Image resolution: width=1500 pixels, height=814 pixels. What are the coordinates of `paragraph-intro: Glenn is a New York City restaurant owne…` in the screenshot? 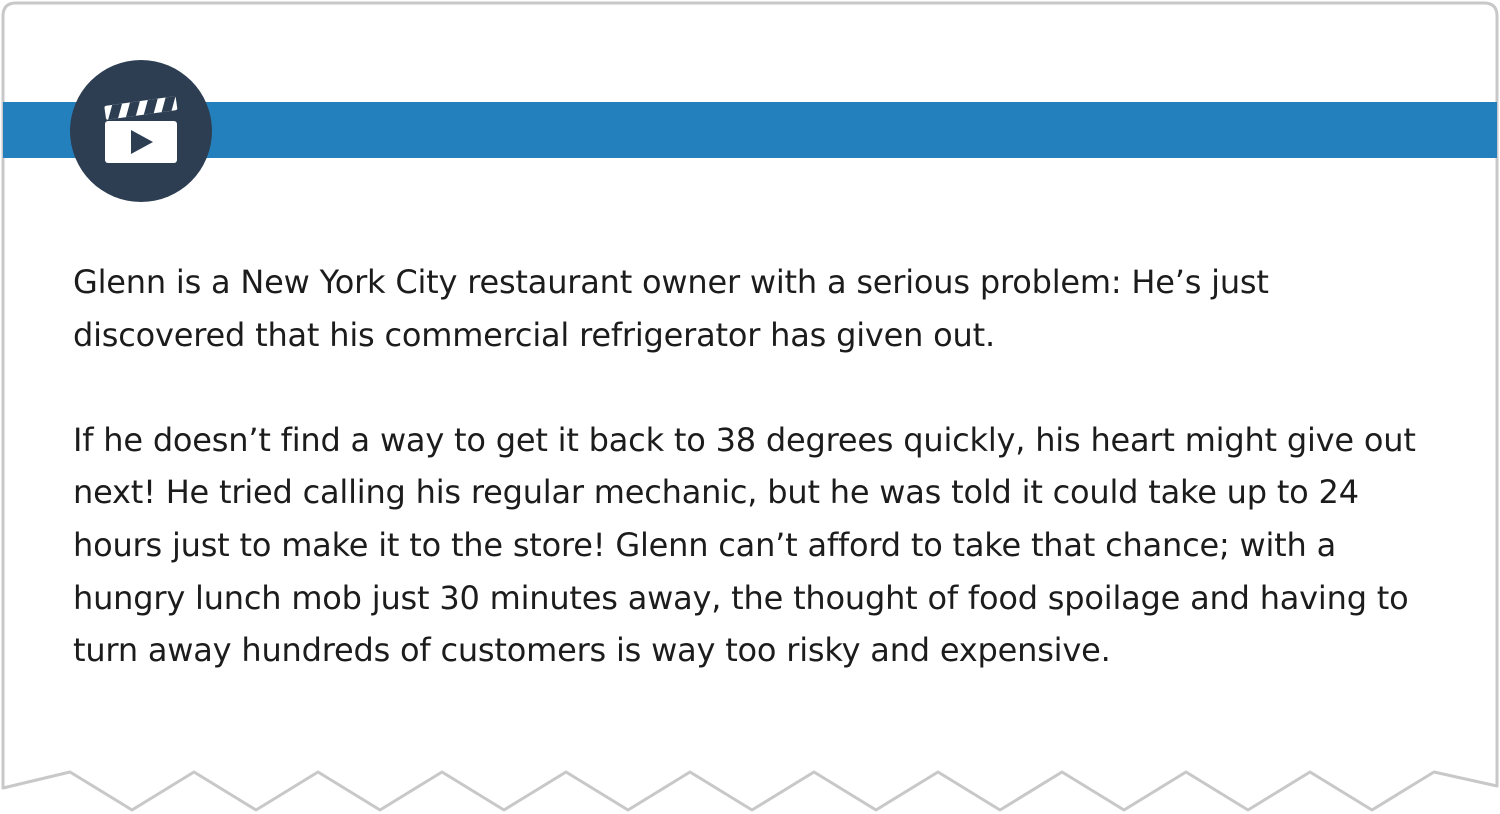 It's located at (671, 308).